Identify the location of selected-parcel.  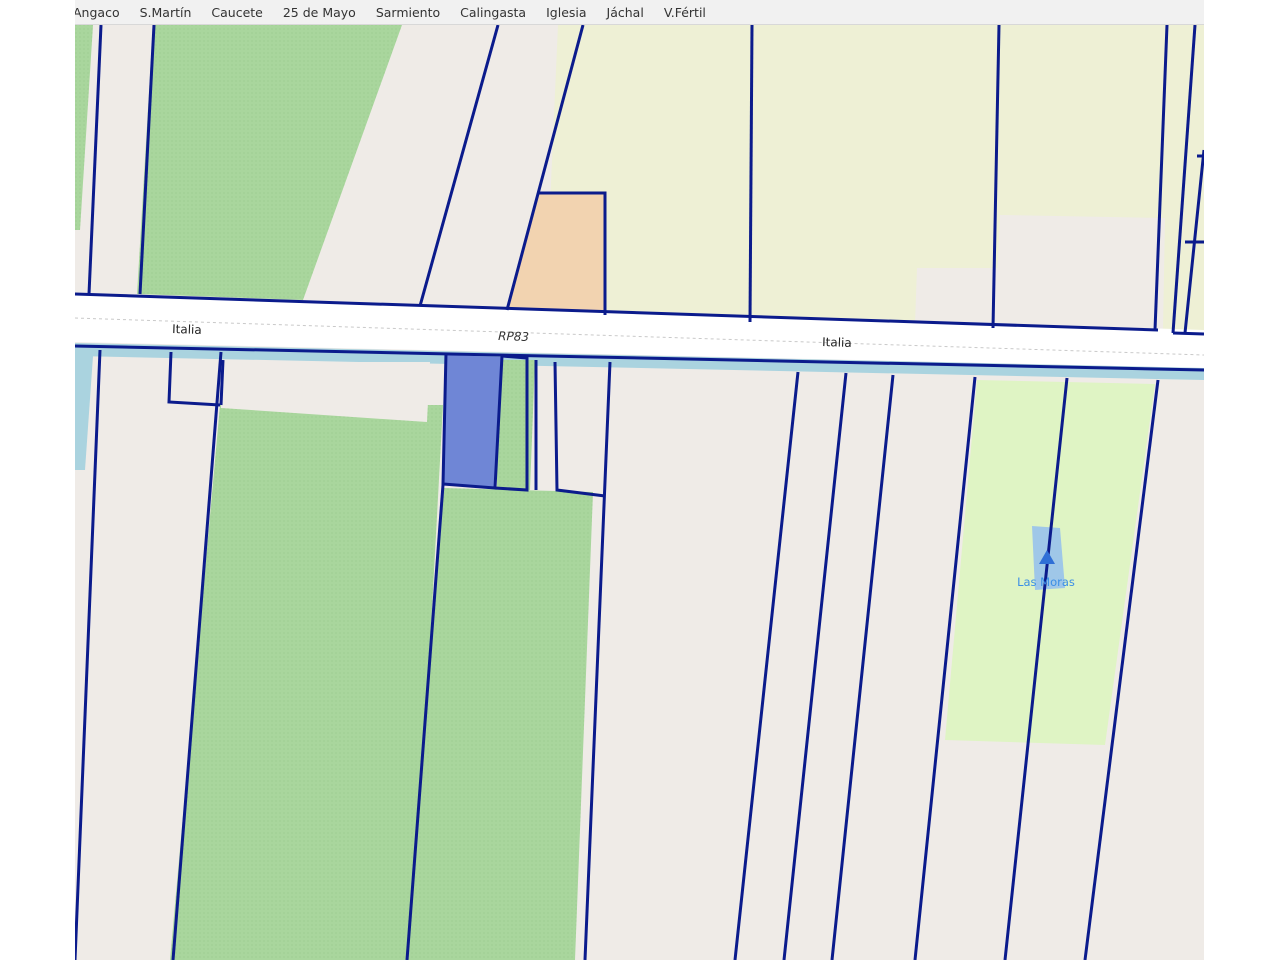
(472, 421).